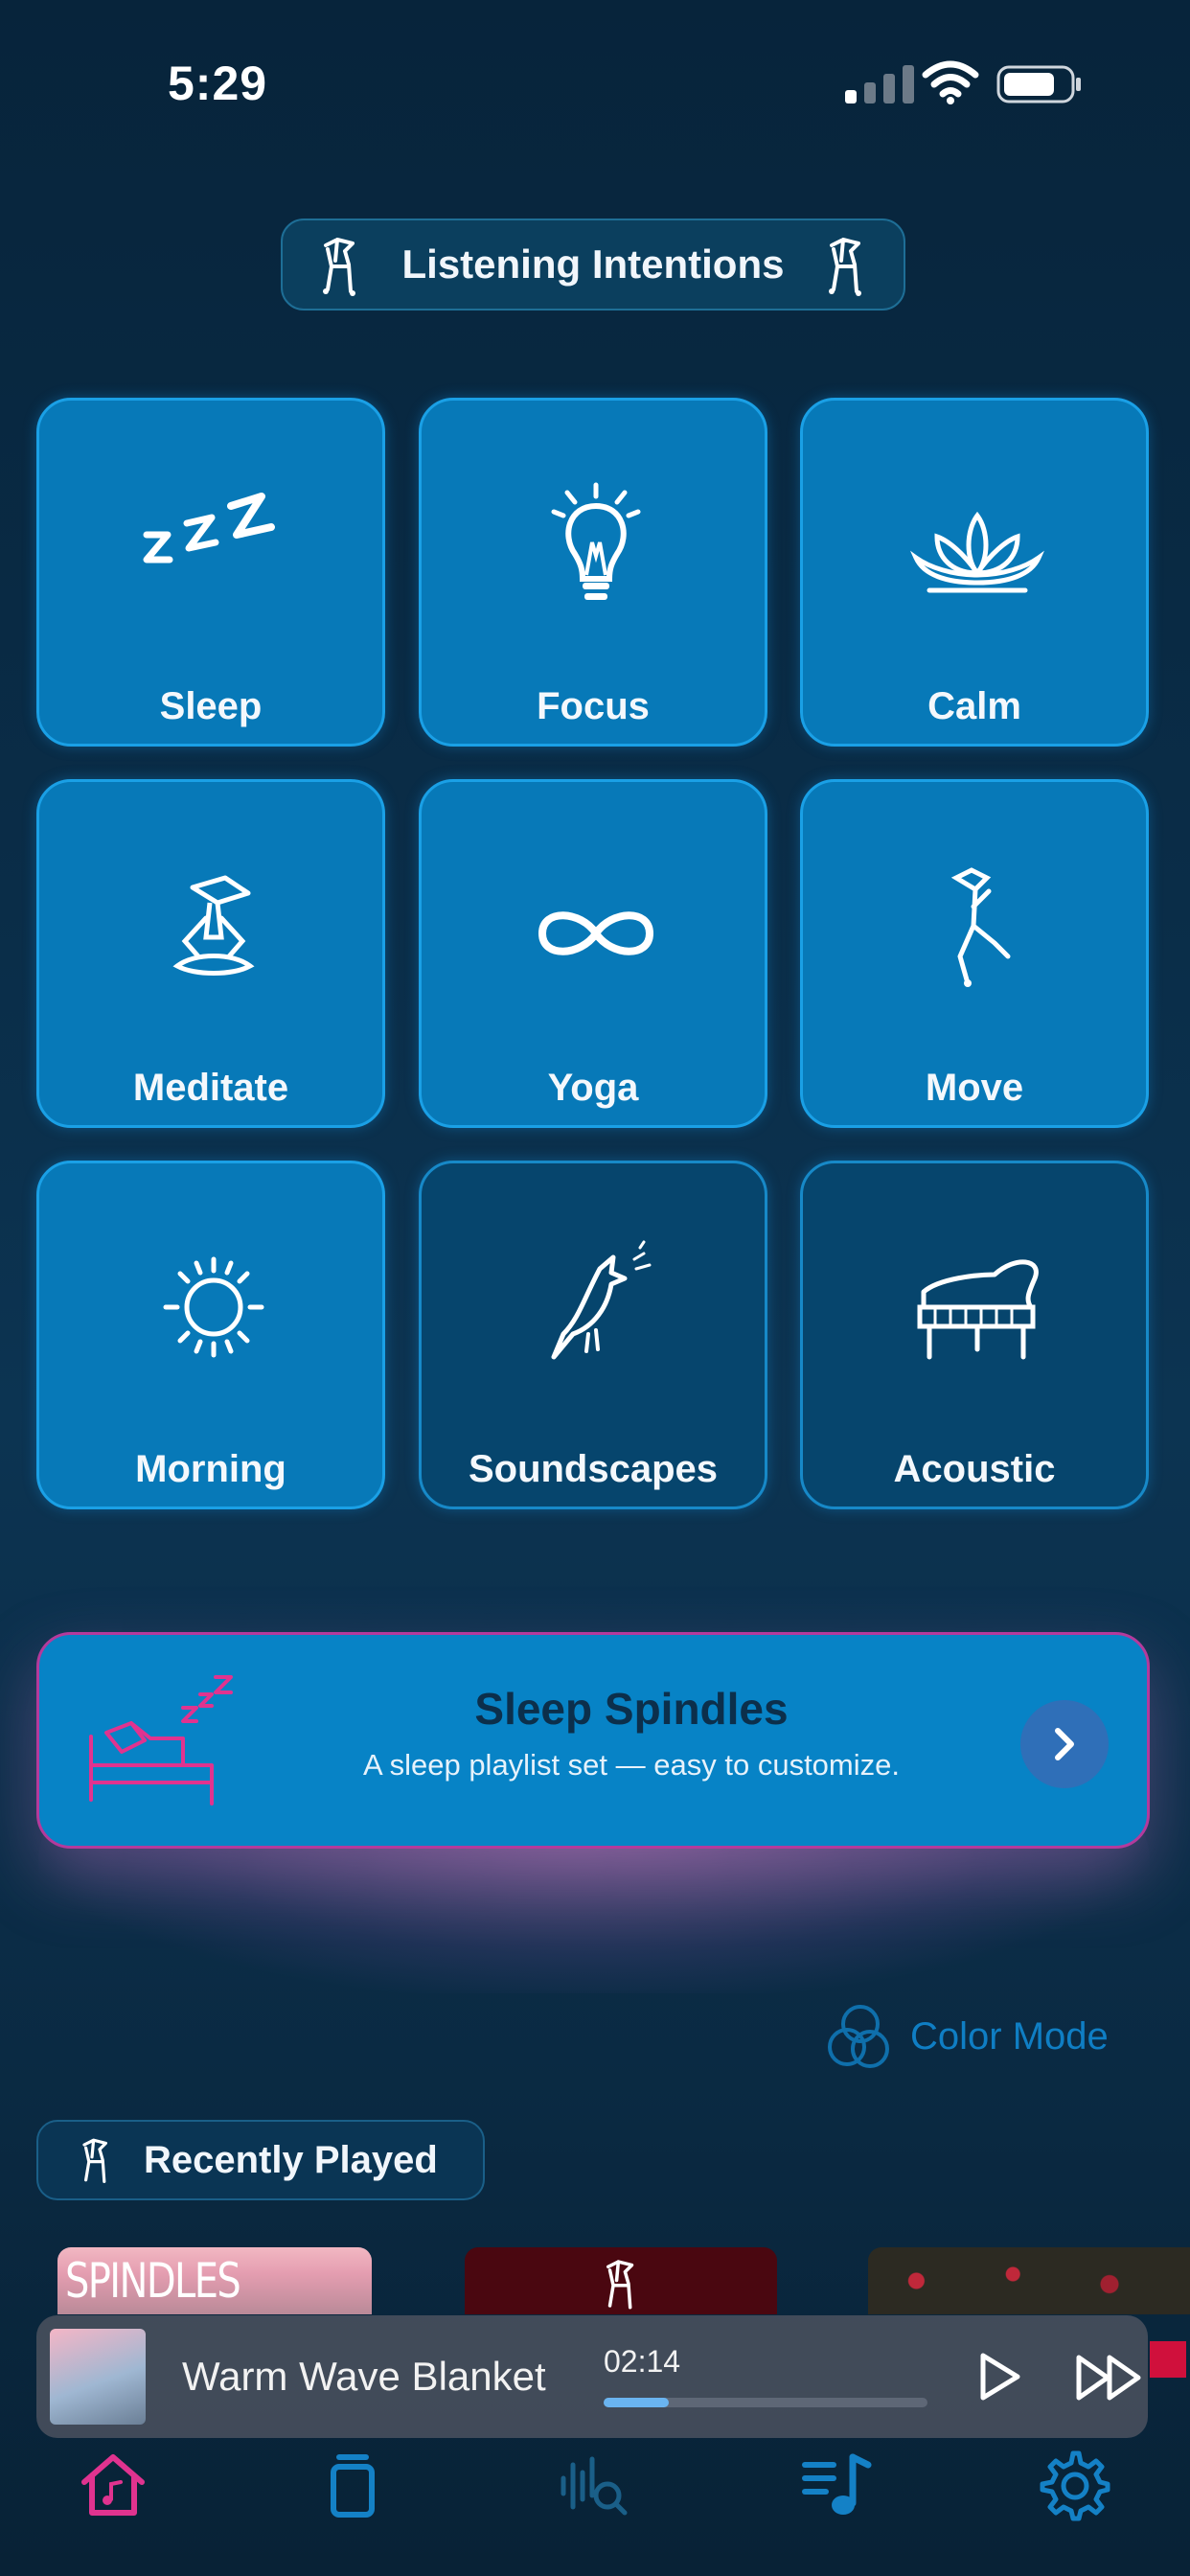 This screenshot has width=1190, height=2576. Describe the element at coordinates (1010, 2036) in the screenshot. I see `color-mode-label: Color Mode` at that location.